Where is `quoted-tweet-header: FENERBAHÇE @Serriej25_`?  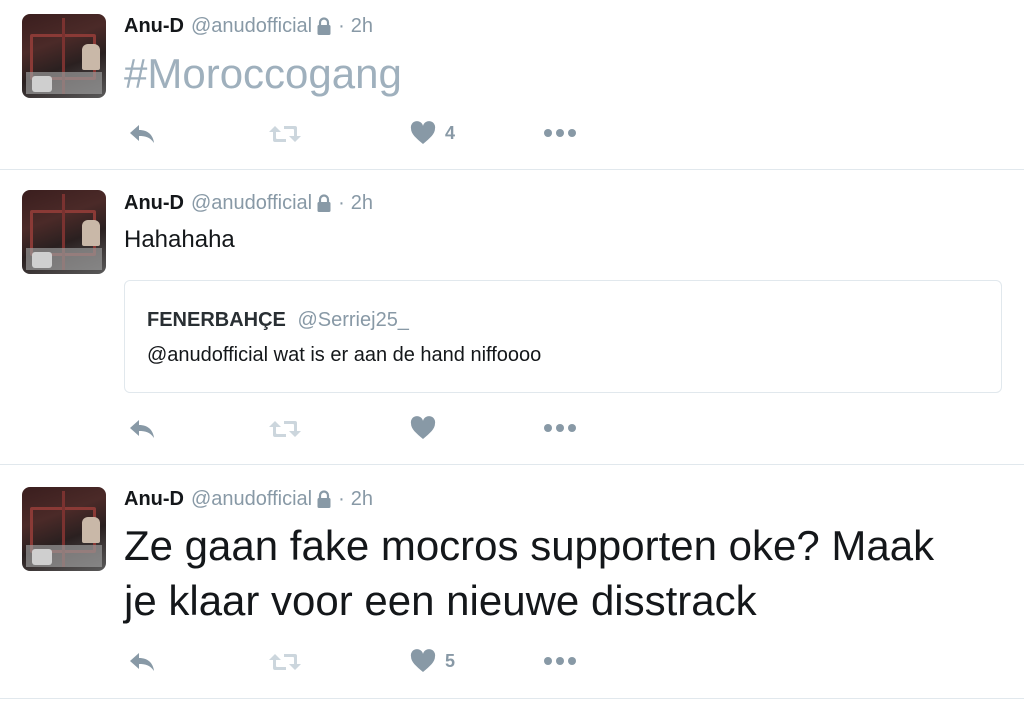
quoted-tweet-header: FENERBAHÇE @Serriej25_ is located at coordinates (278, 320).